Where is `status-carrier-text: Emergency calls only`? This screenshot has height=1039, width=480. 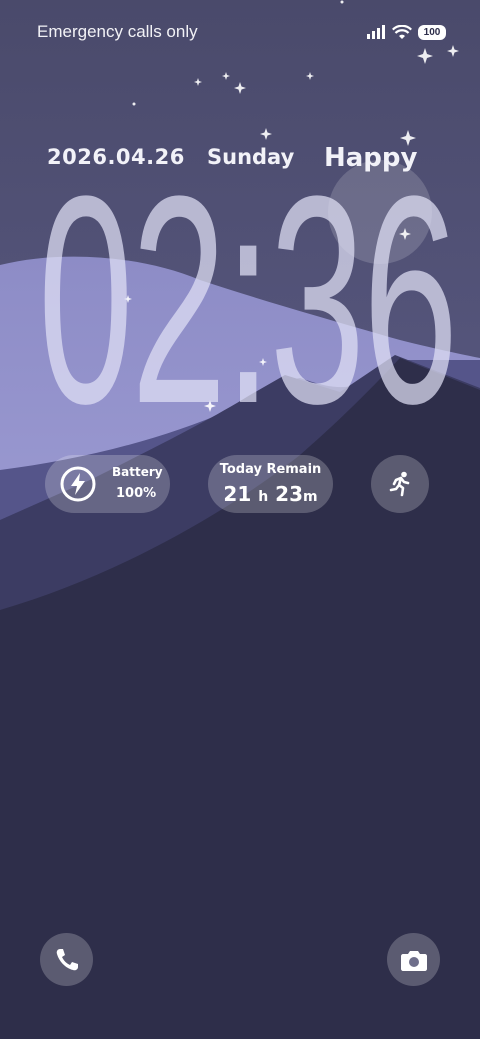
status-carrier-text: Emergency calls only is located at coordinates (117, 31).